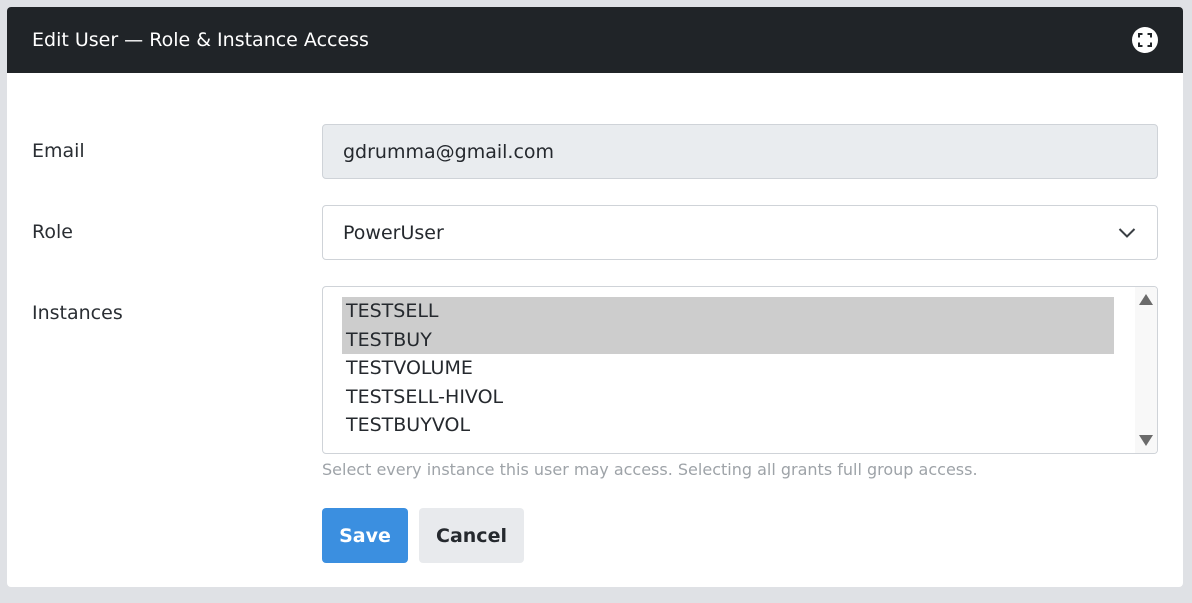 This screenshot has height=603, width=1192. Describe the element at coordinates (1146, 370) in the screenshot. I see `instances-scrollbar` at that location.